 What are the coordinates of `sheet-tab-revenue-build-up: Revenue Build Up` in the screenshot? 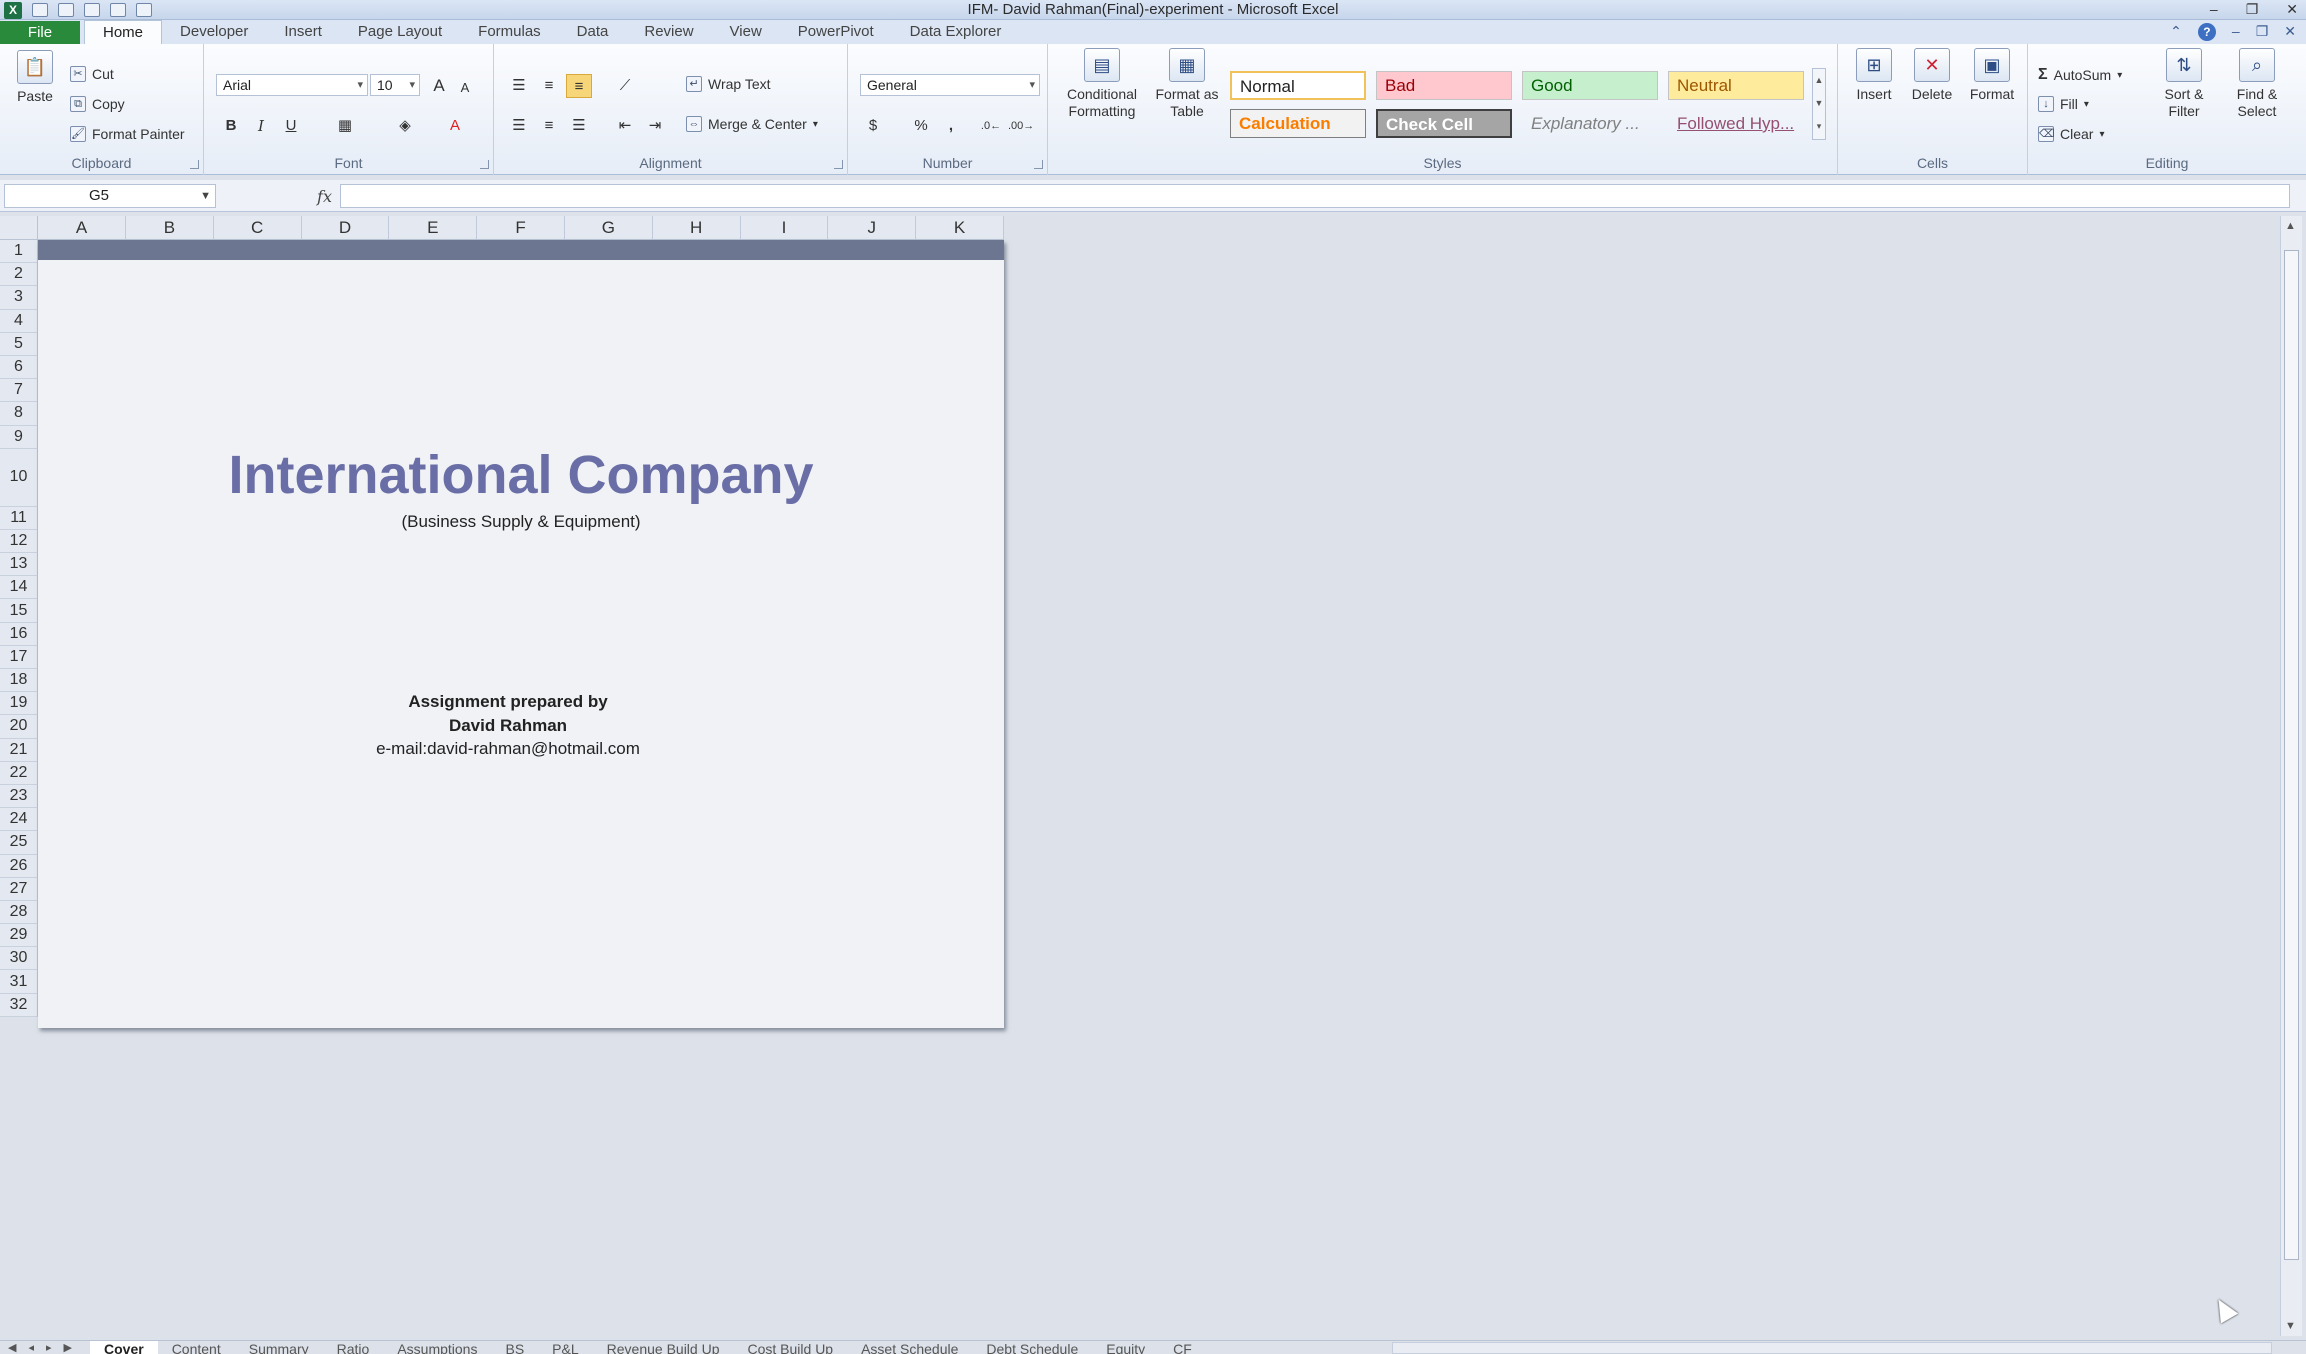 It's located at (663, 1347).